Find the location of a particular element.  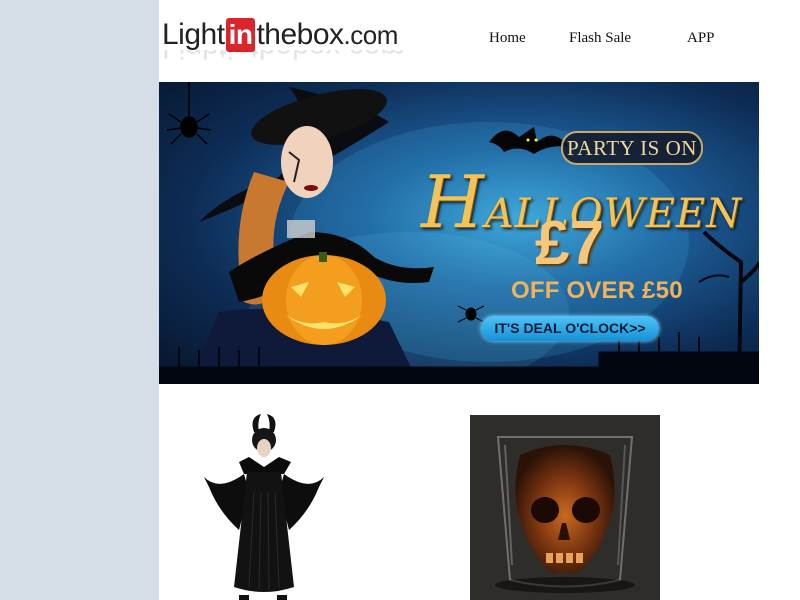

discount-condition: OFF OVER £50 is located at coordinates (597, 290).